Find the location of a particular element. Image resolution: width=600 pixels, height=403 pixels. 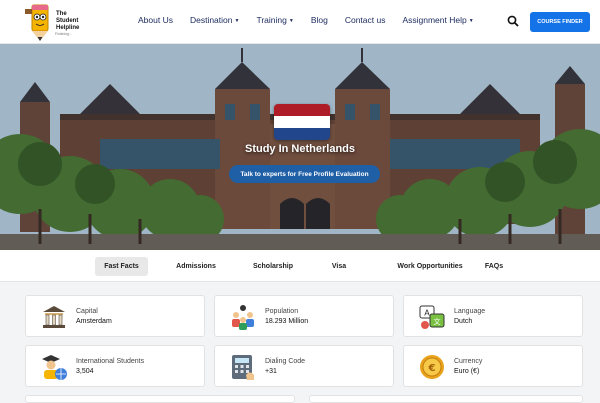

flag-stripe-white is located at coordinates (302, 122).